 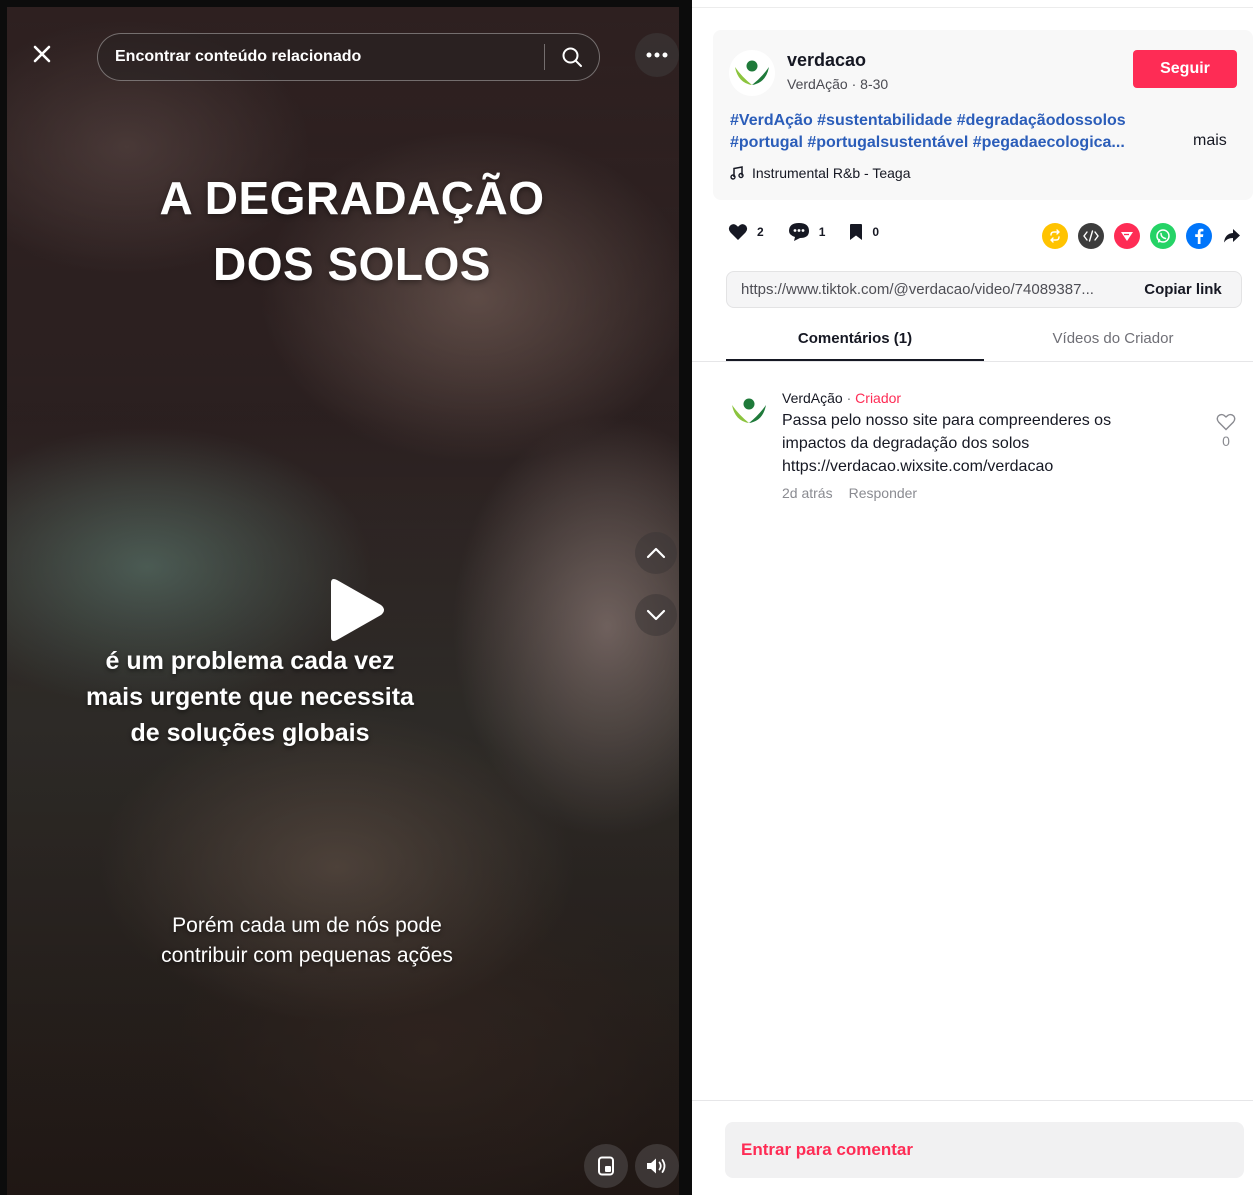 I want to click on author-display-name: VerdAção, so click(x=817, y=84).